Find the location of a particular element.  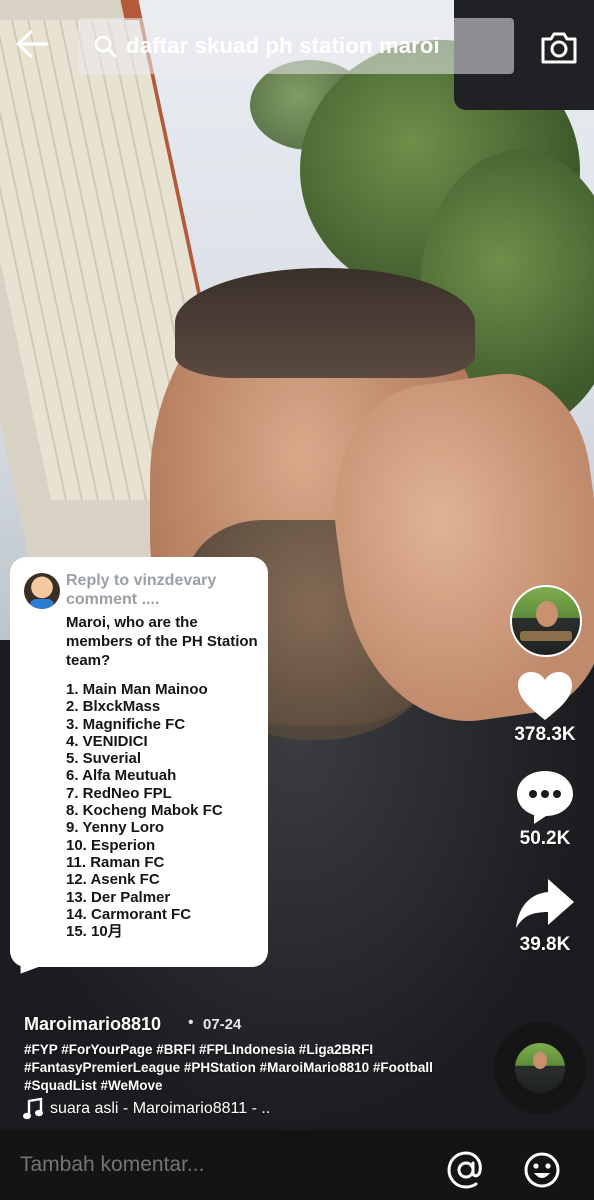

search-bar: daftar skuad ph station maroi is located at coordinates (296, 46).